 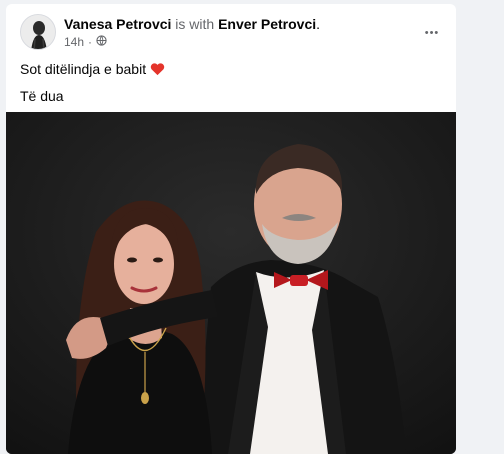 I want to click on post-timestamp: 14h, so click(x=74, y=42).